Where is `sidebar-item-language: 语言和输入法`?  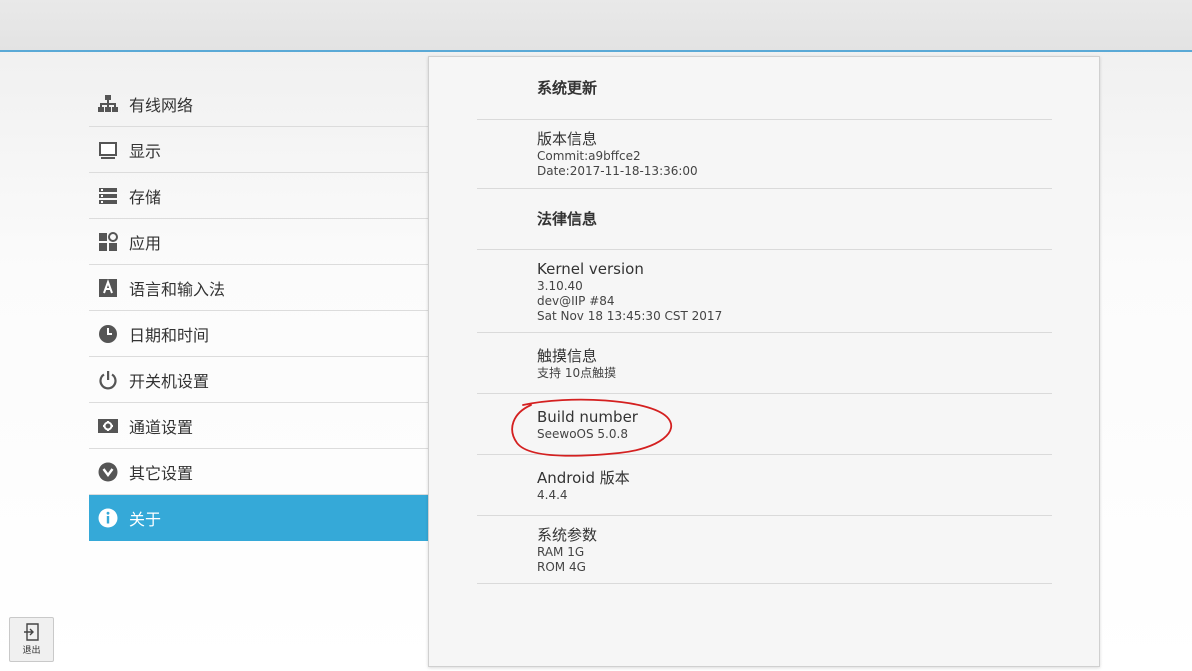 sidebar-item-language: 语言和输入法 is located at coordinates (258, 288).